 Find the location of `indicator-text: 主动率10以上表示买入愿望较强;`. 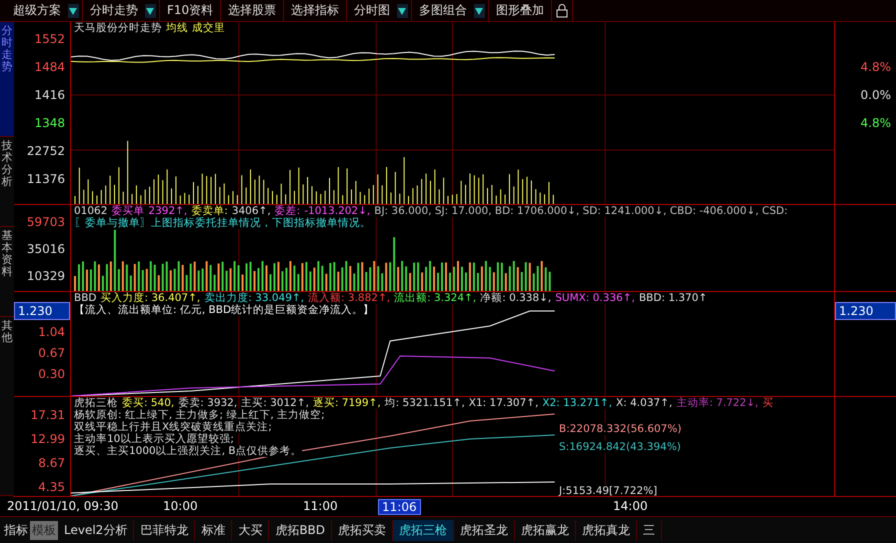

indicator-text: 主动率10以上表示买入愿望较强; is located at coordinates (154, 439).